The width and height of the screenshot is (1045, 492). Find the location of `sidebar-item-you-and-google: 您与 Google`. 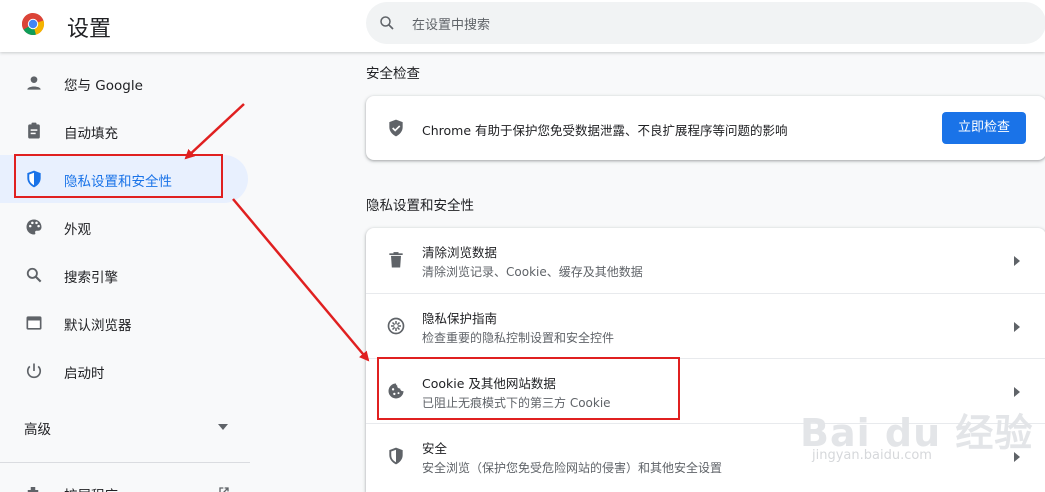

sidebar-item-you-and-google: 您与 Google is located at coordinates (124, 83).